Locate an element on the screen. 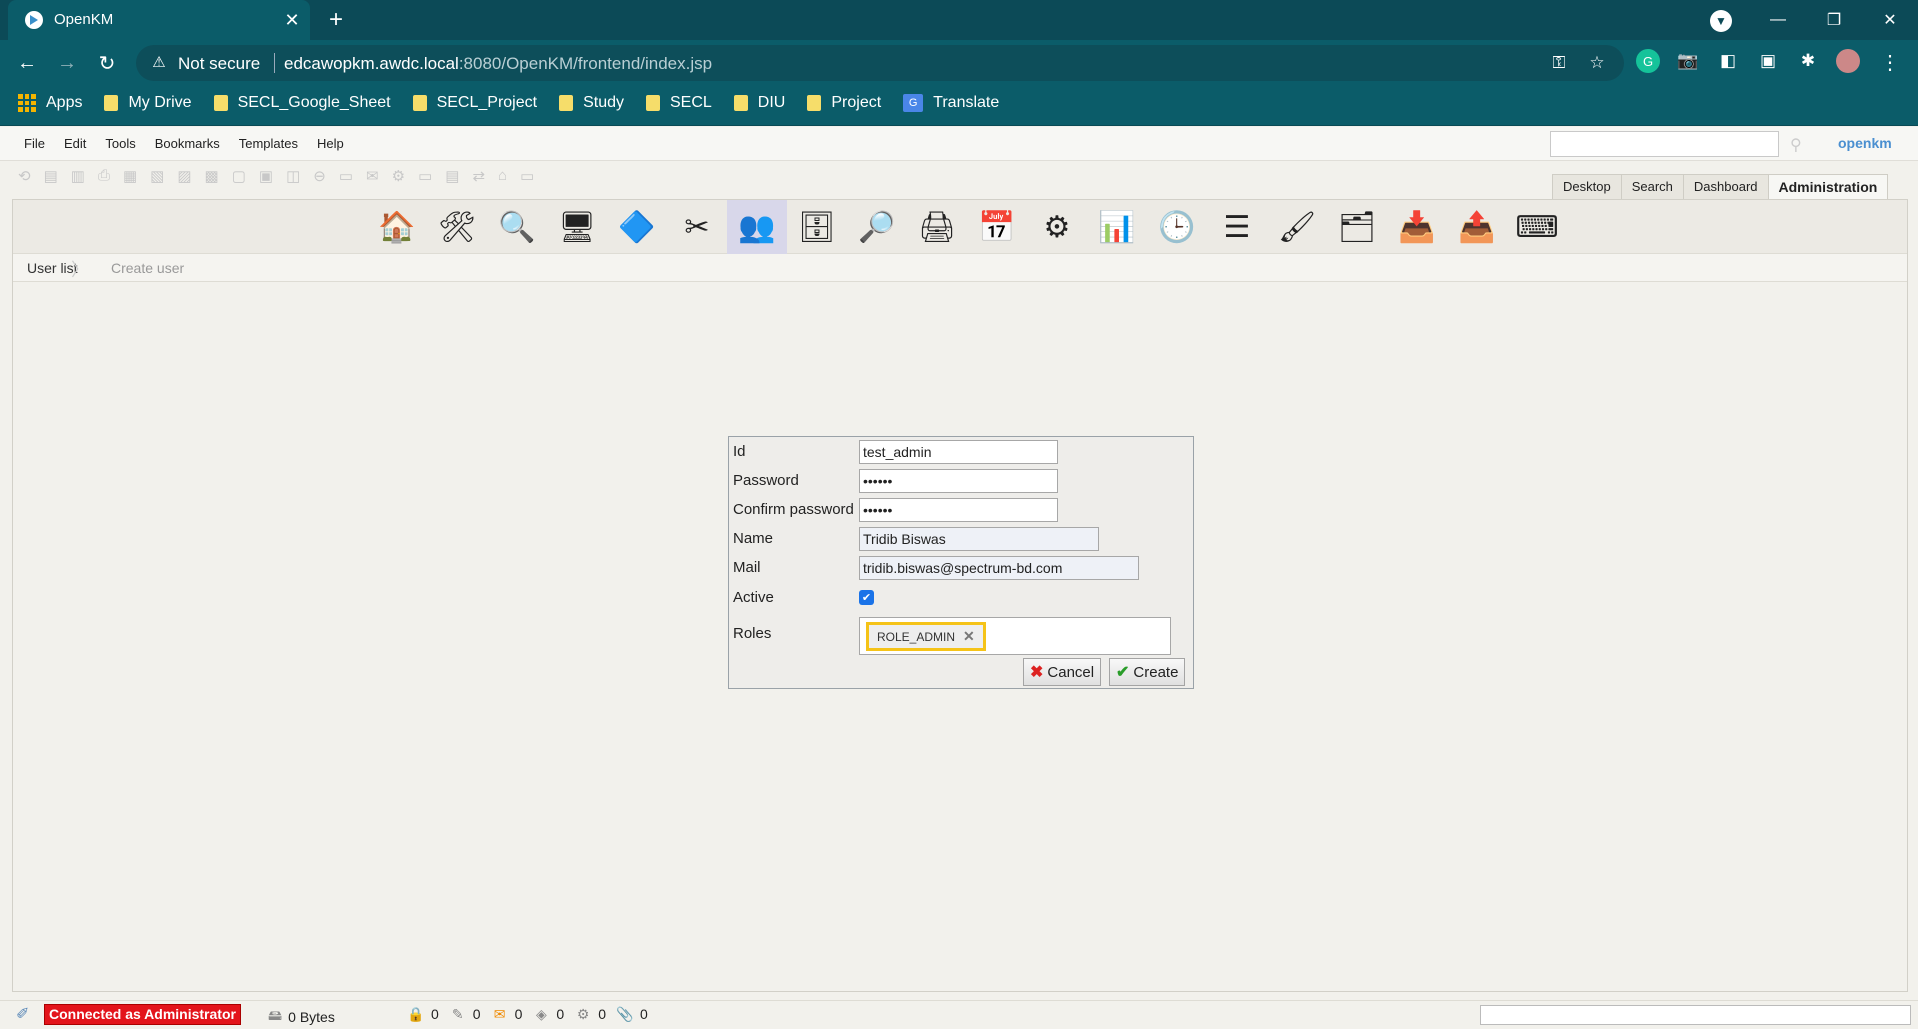  cancel-checkout-icon: ◫ is located at coordinates (293, 176).